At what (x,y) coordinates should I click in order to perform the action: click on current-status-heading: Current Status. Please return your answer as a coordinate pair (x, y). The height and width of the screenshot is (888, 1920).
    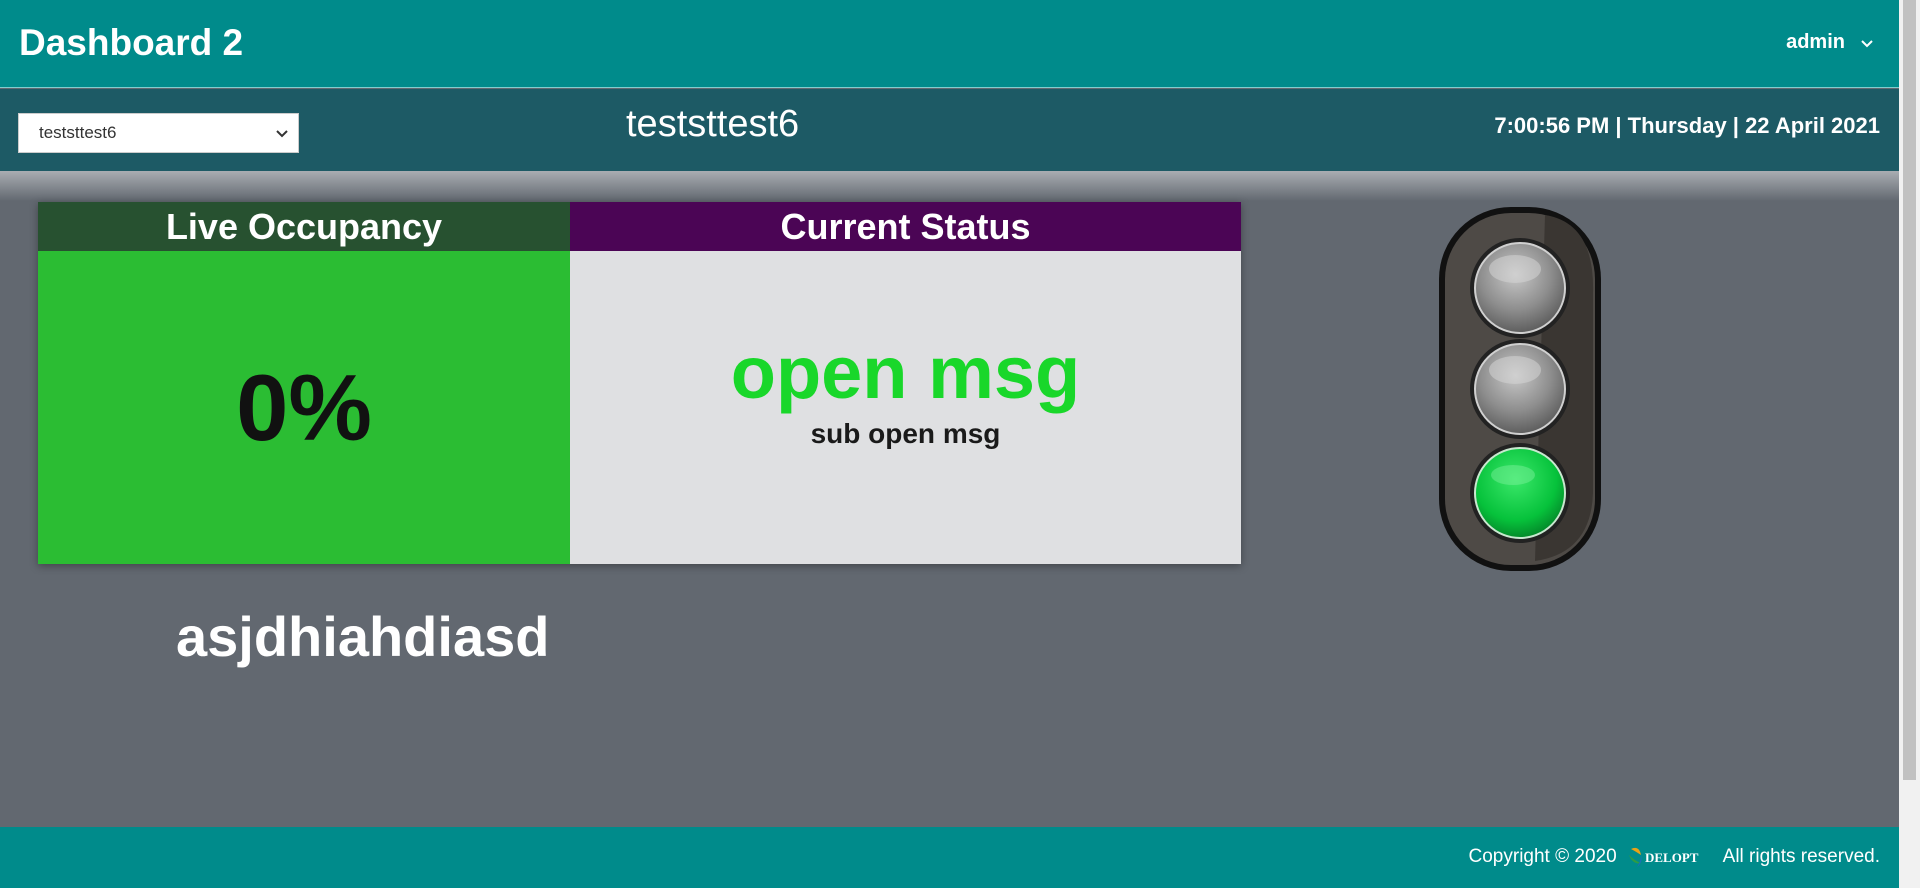
    Looking at the image, I should click on (905, 226).